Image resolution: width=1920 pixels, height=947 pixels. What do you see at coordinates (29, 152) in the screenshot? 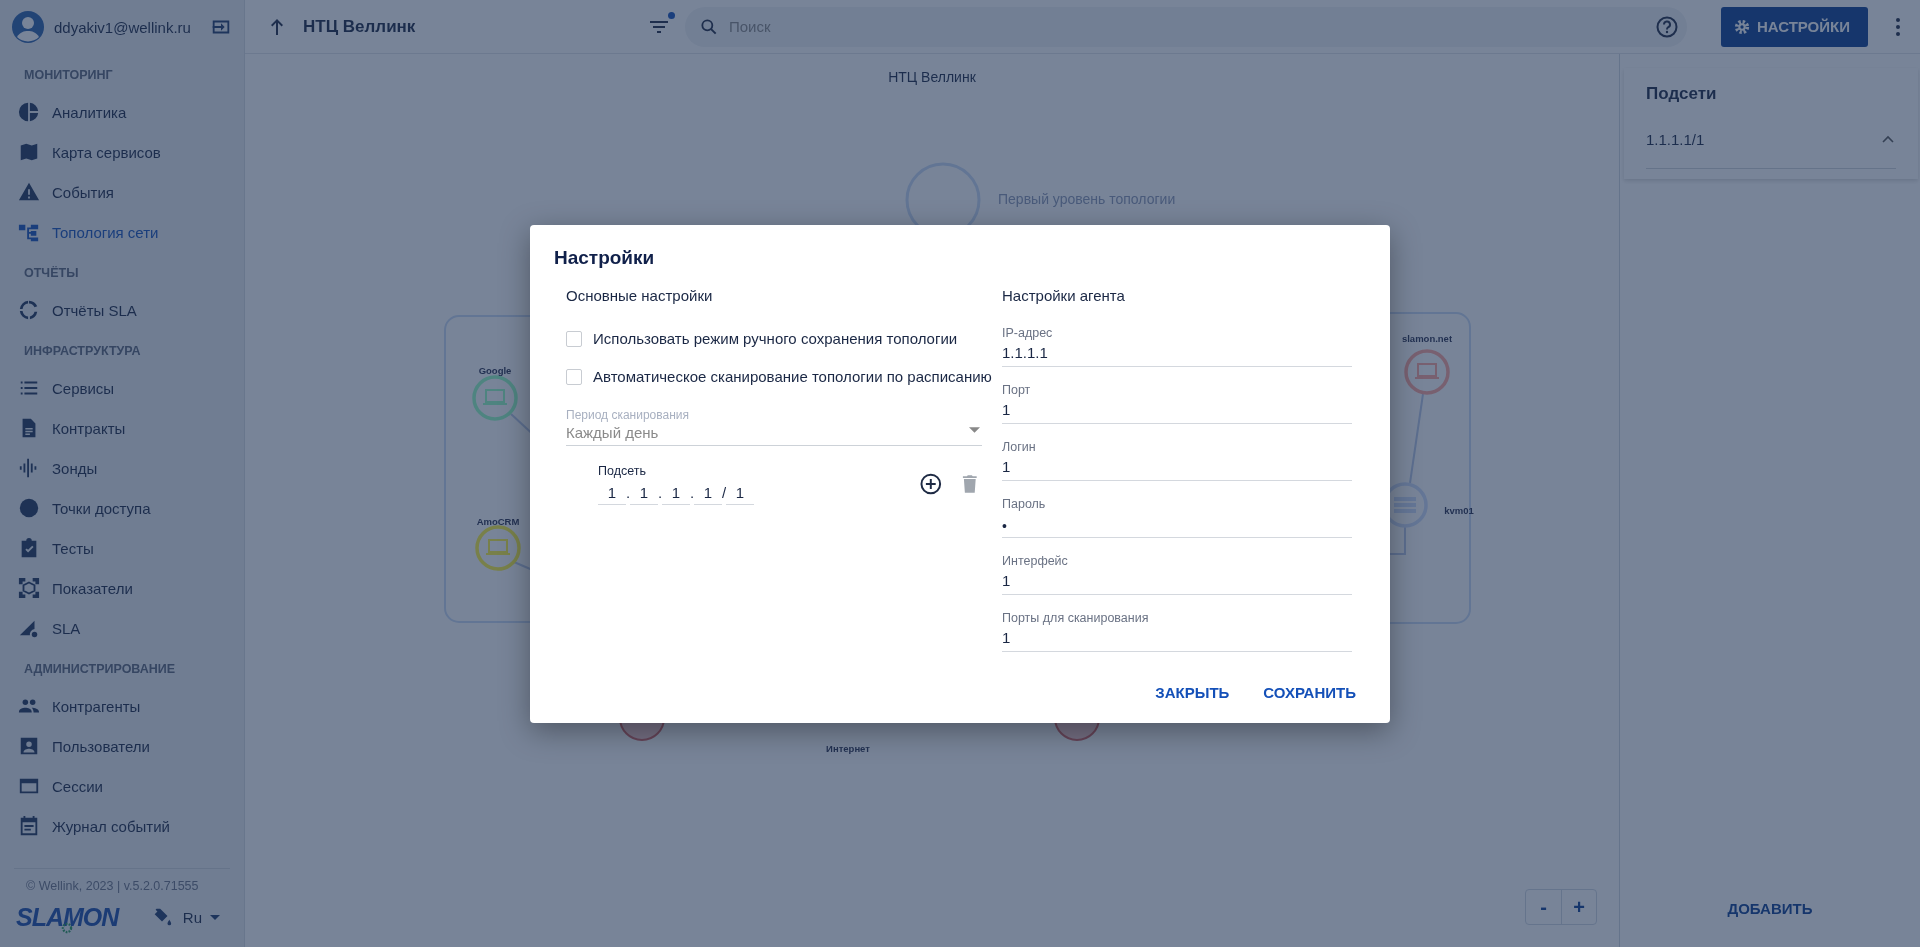
I see `map-icon` at bounding box center [29, 152].